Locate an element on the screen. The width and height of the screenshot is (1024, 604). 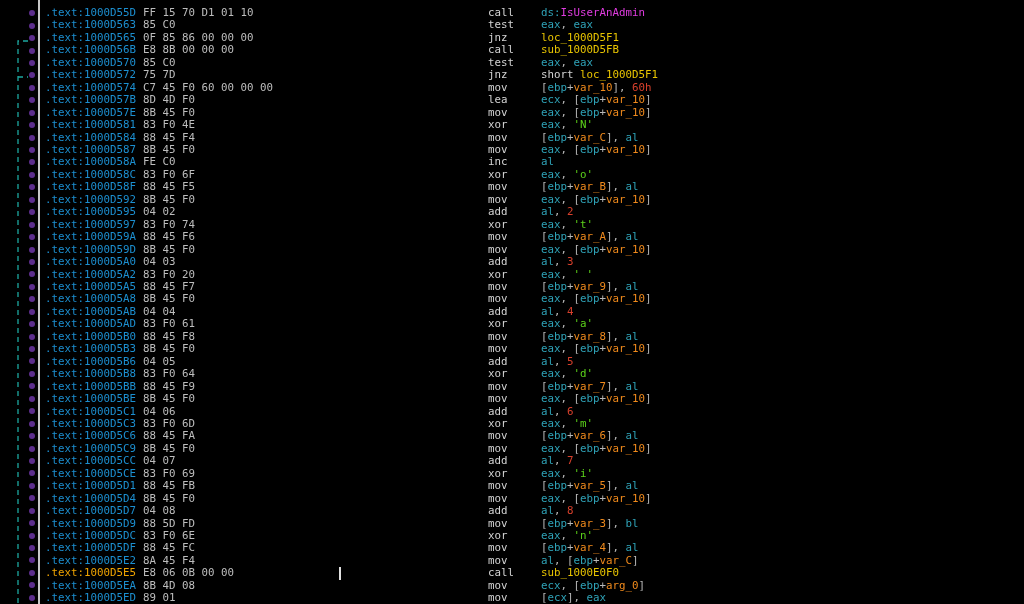
opcode-bytes: 83 F0 61 is located at coordinates (169, 324).